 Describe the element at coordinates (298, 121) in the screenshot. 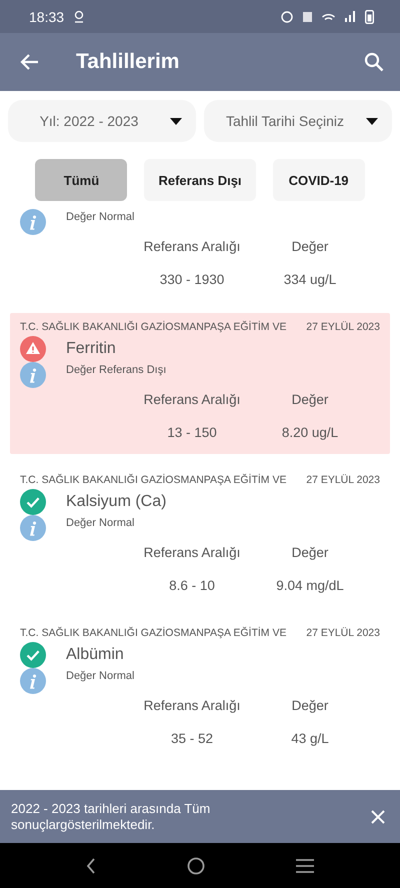

I see `dropdown: Tahlil Tarihi Seçiniz` at that location.